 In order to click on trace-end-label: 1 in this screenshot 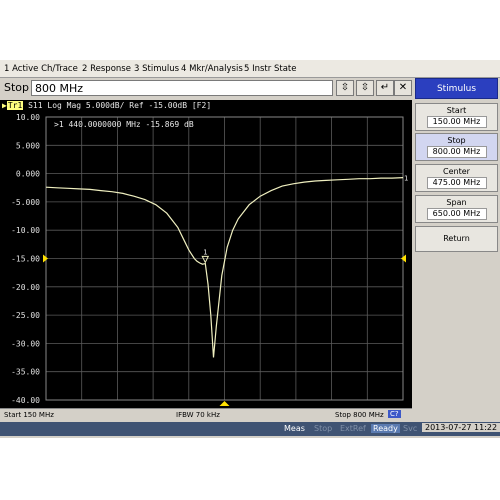, I will do `click(406, 179)`.